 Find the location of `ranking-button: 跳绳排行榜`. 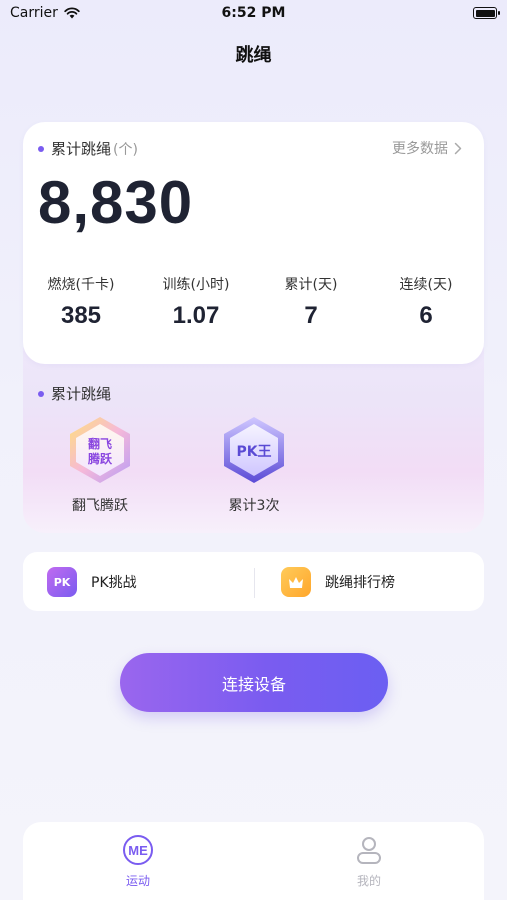

ranking-button: 跳绳排行榜 is located at coordinates (338, 582).